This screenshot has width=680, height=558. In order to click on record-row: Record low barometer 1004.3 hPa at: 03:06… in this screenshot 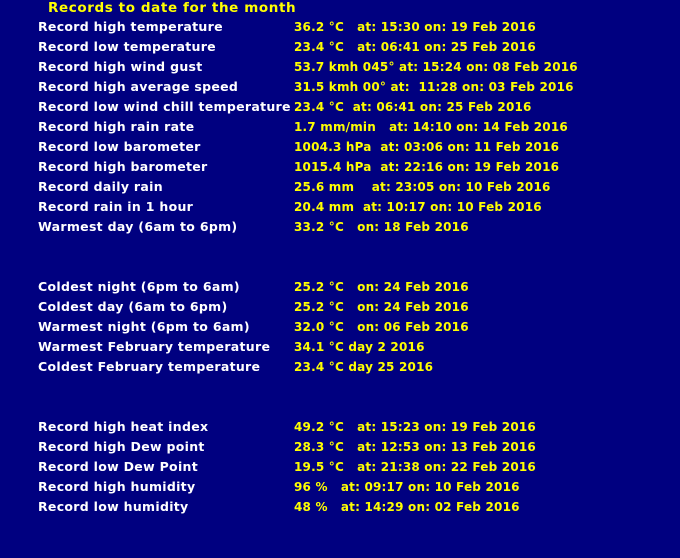, I will do `click(340, 147)`.